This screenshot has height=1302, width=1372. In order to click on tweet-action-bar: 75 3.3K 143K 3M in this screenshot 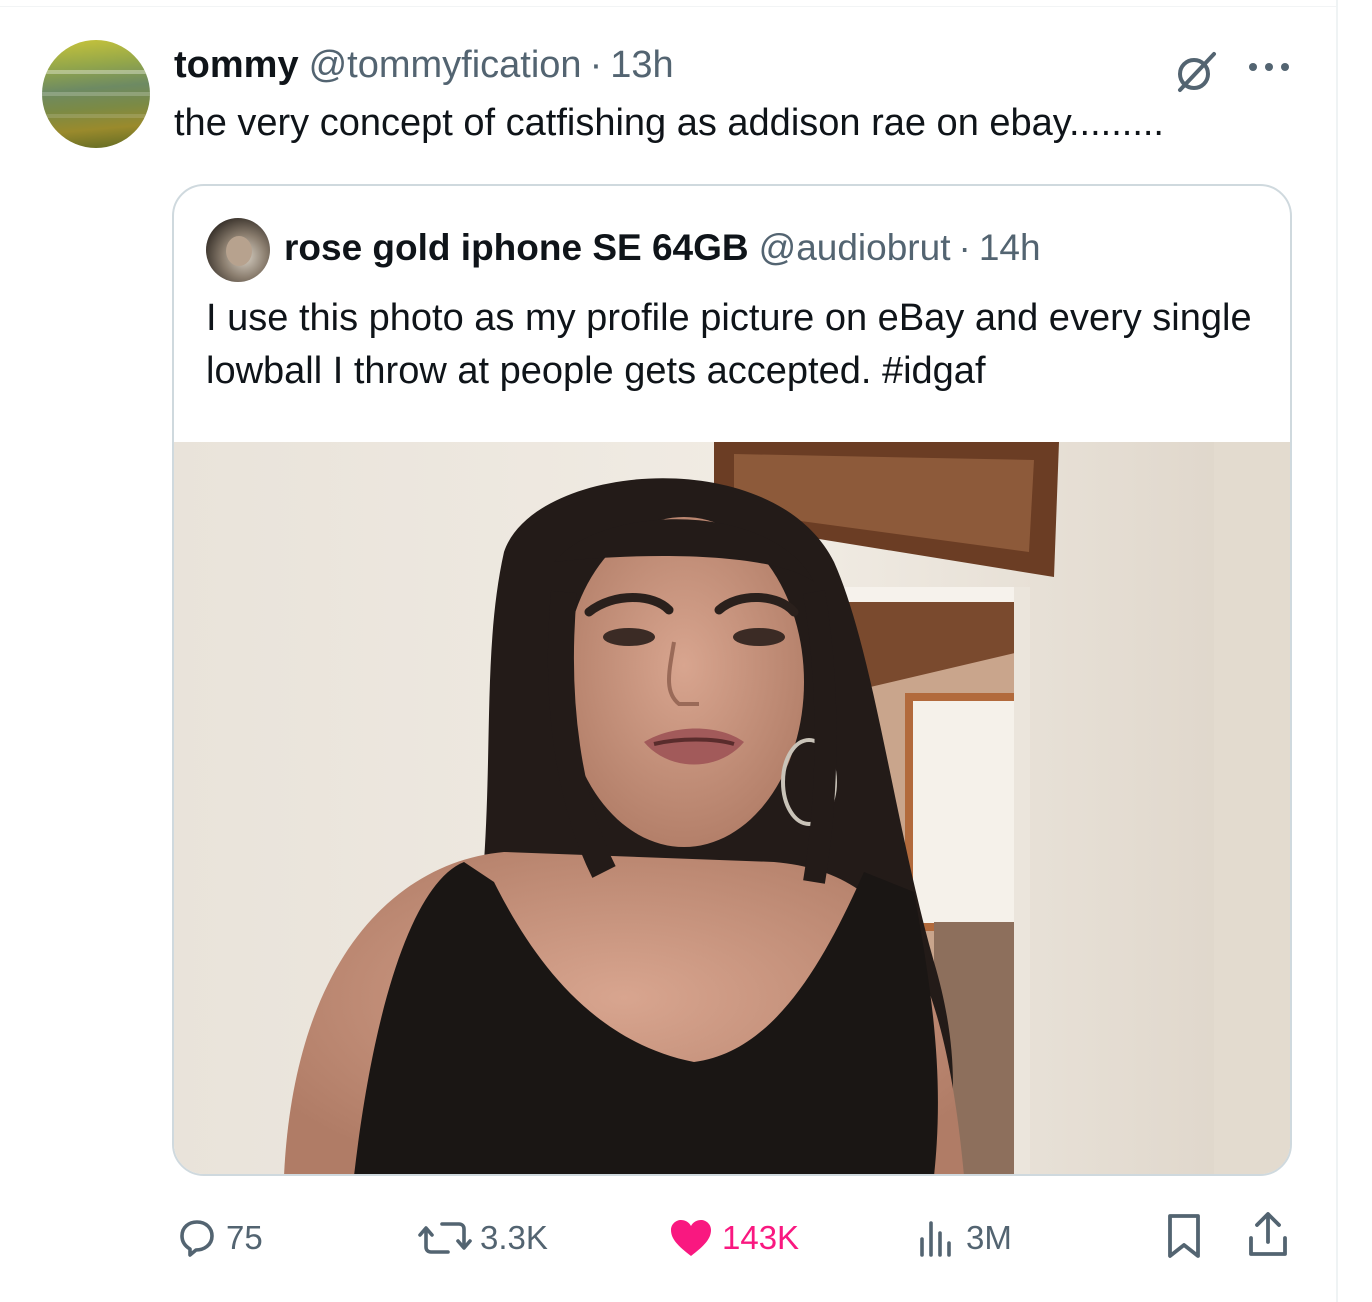, I will do `click(668, 1238)`.